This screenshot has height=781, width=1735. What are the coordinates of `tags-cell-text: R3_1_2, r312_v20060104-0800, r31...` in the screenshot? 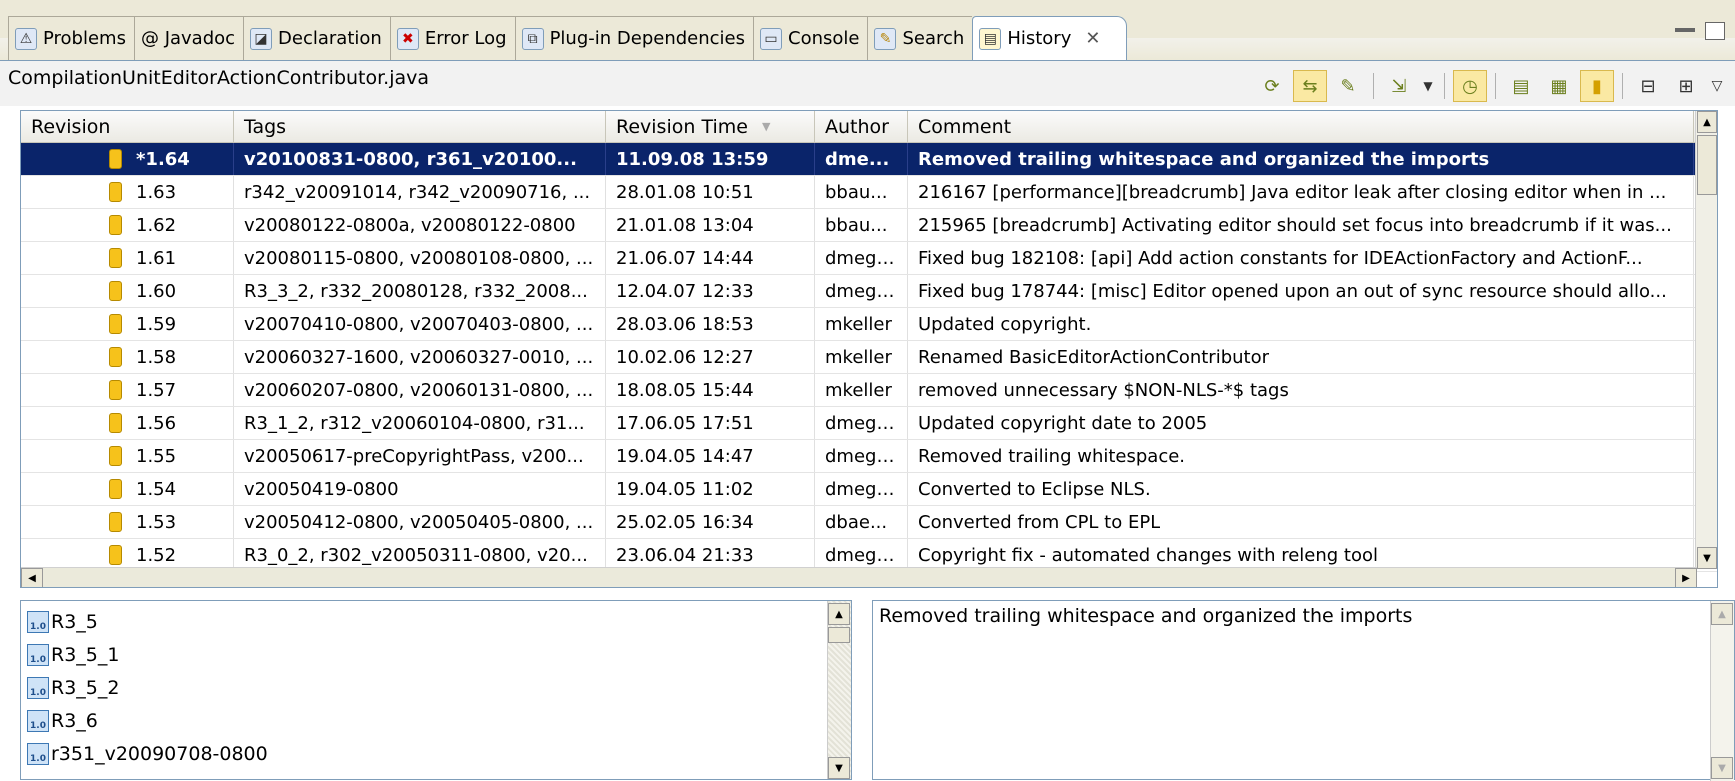 It's located at (414, 423).